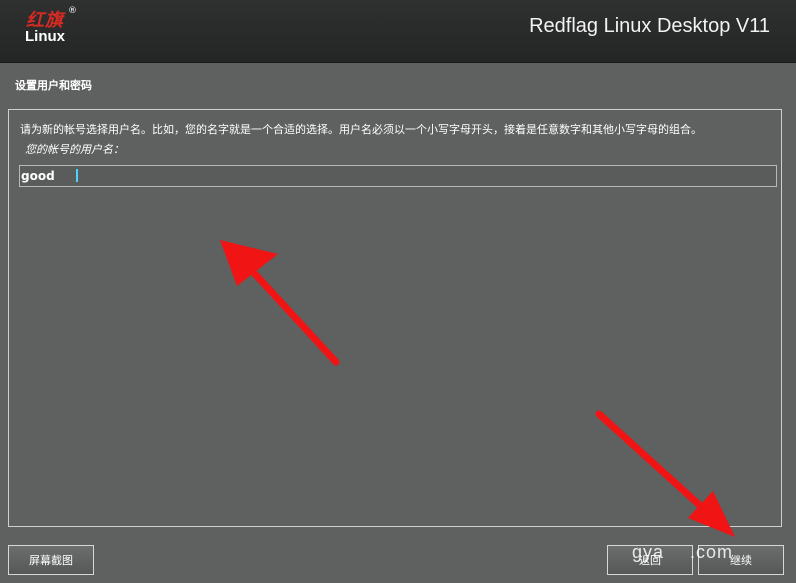 The height and width of the screenshot is (583, 796). Describe the element at coordinates (51, 560) in the screenshot. I see `screenshot-button: 屏幕截图` at that location.